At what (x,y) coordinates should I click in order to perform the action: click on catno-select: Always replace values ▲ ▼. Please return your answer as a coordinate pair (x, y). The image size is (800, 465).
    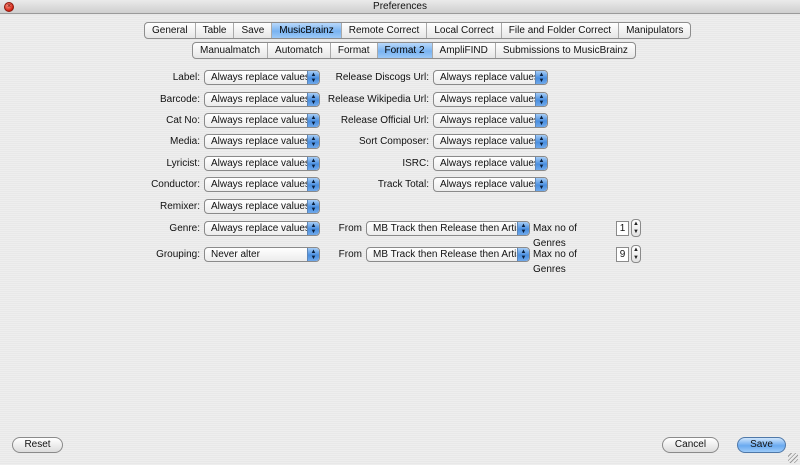
    Looking at the image, I should click on (262, 120).